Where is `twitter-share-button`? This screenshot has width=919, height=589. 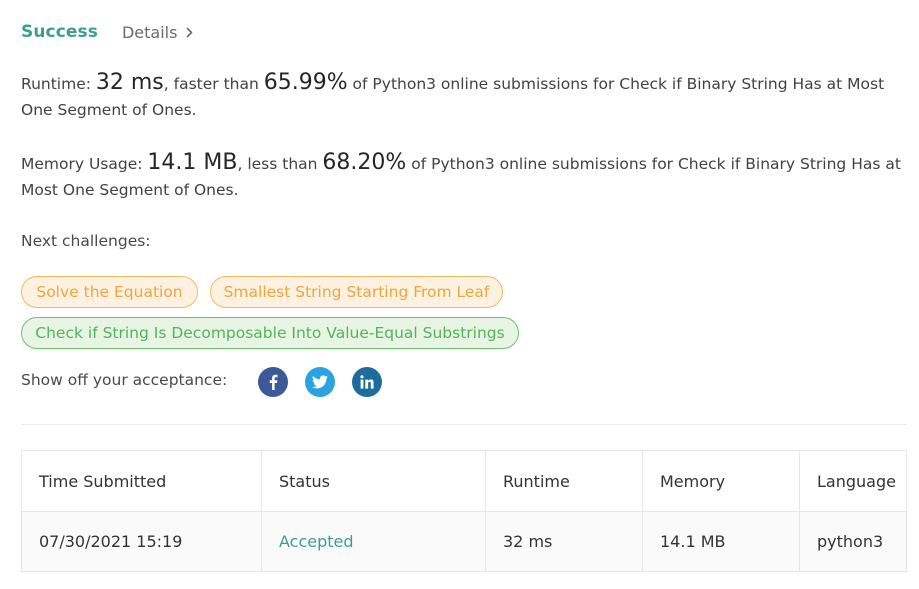 twitter-share-button is located at coordinates (320, 382).